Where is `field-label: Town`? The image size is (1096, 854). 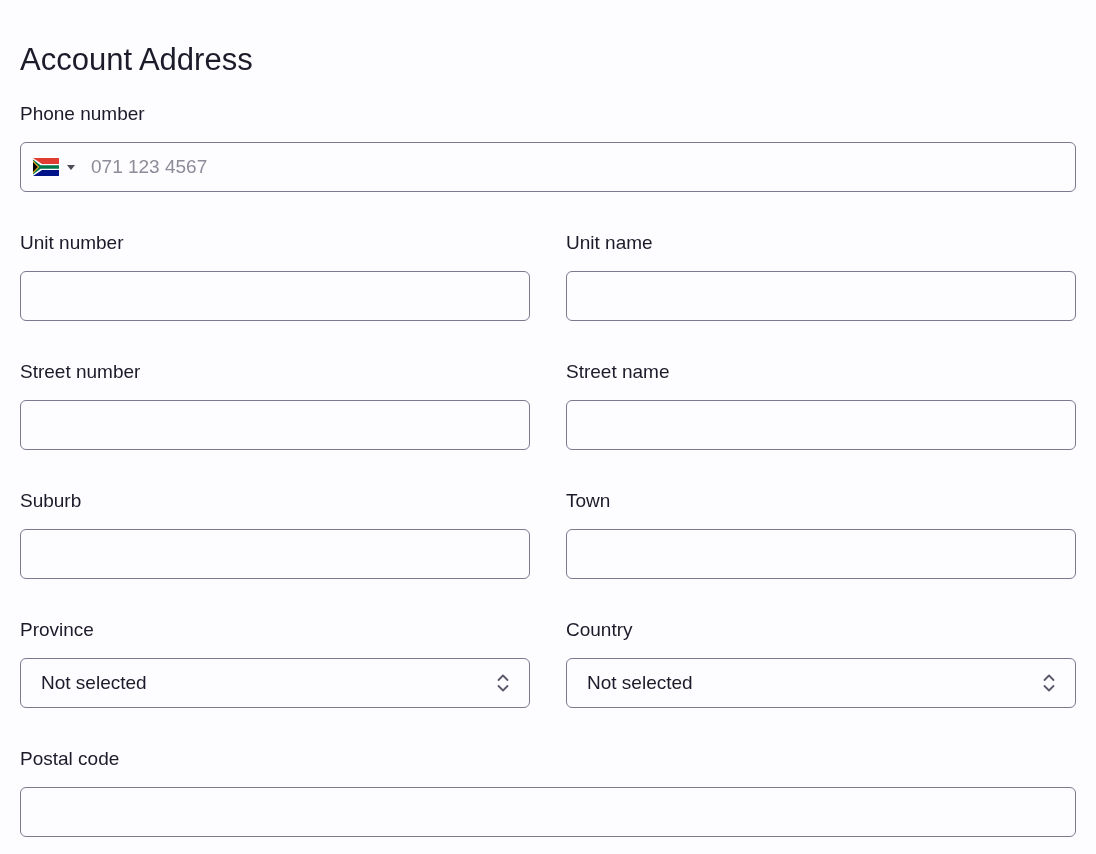
field-label: Town is located at coordinates (588, 501).